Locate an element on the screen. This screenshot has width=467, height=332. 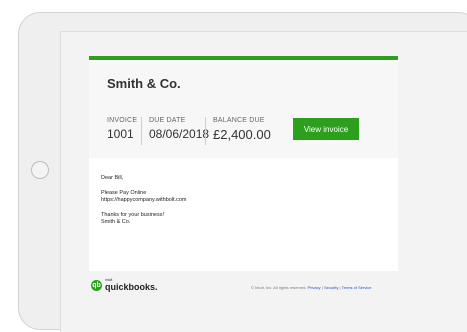
balance-due-field: BALANCE DUE £2,400.00 is located at coordinates (238, 131).